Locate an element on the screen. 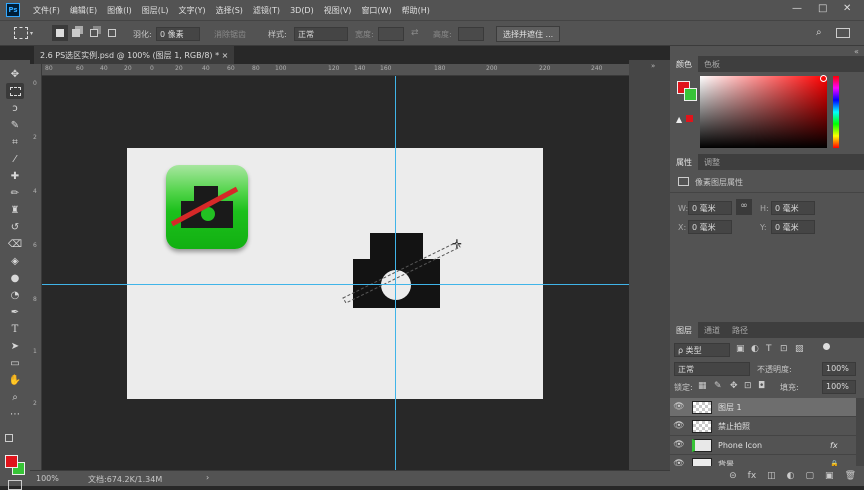 The height and width of the screenshot is (490, 864). blend-mode-select: 正常 is located at coordinates (712, 369).